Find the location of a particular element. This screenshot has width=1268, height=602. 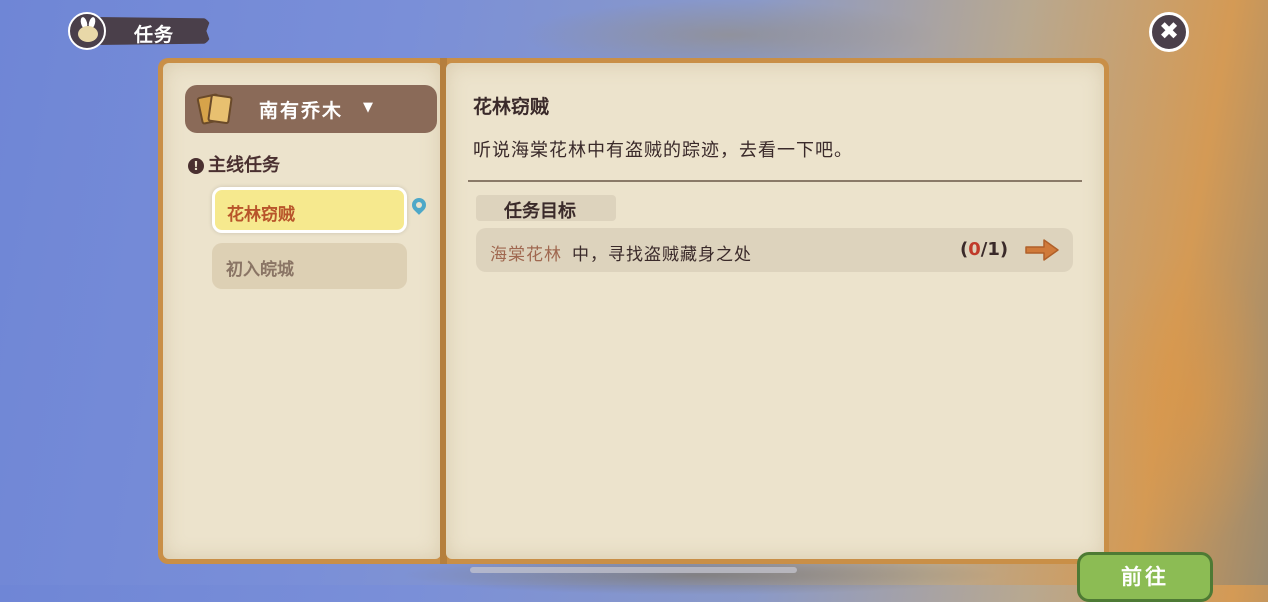

task-label: 花林窃贼 is located at coordinates (261, 215).